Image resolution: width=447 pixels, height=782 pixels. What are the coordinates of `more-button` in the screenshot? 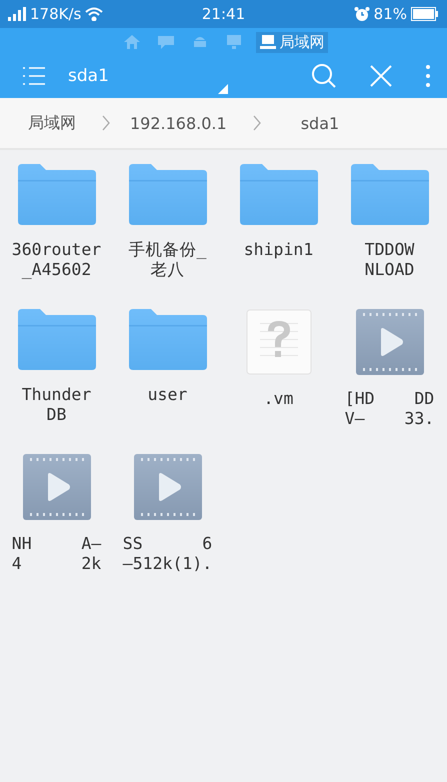 It's located at (428, 76).